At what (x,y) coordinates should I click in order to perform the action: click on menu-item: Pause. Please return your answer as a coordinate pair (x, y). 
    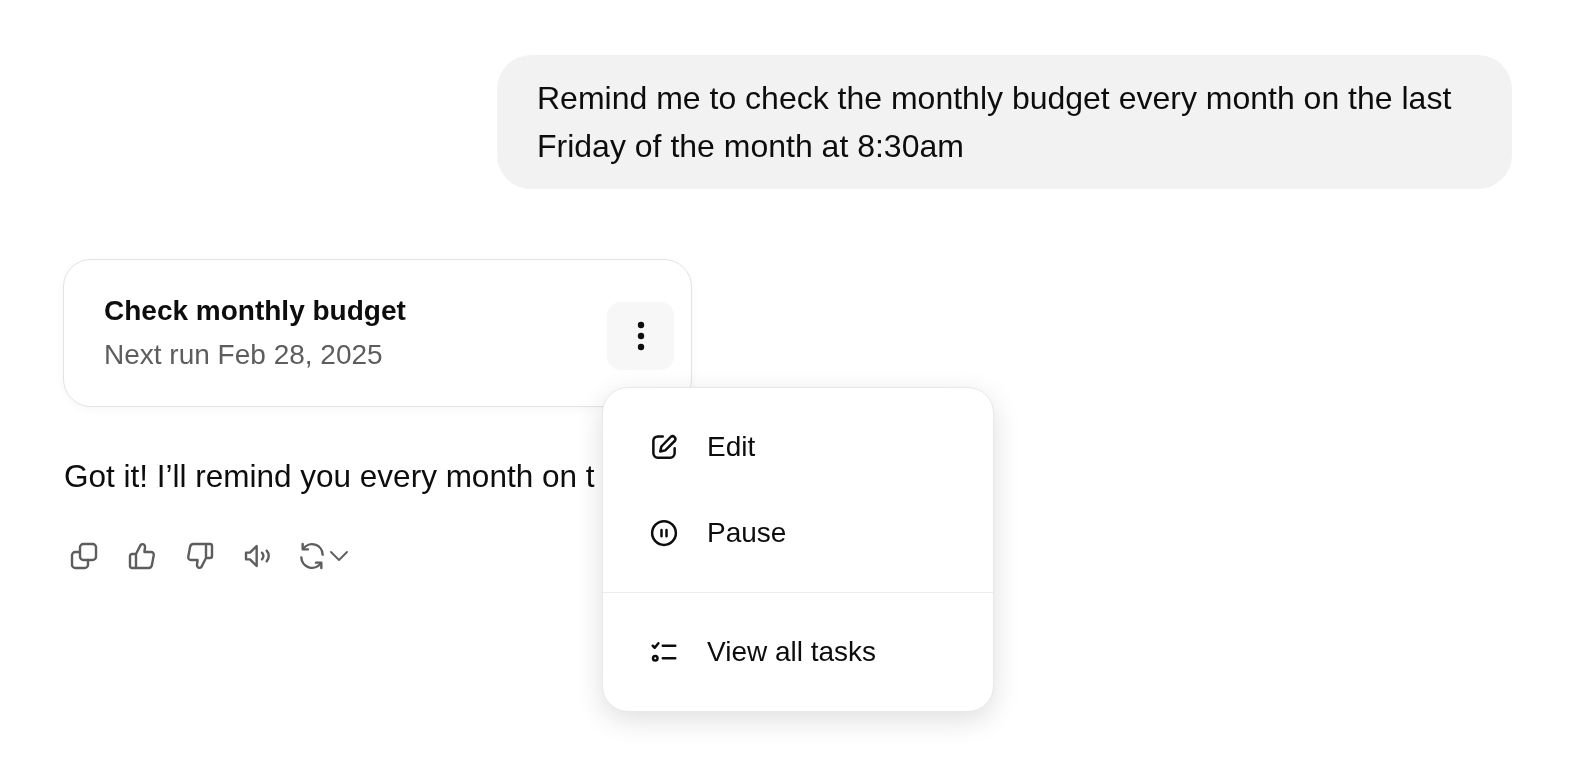
    Looking at the image, I should click on (798, 533).